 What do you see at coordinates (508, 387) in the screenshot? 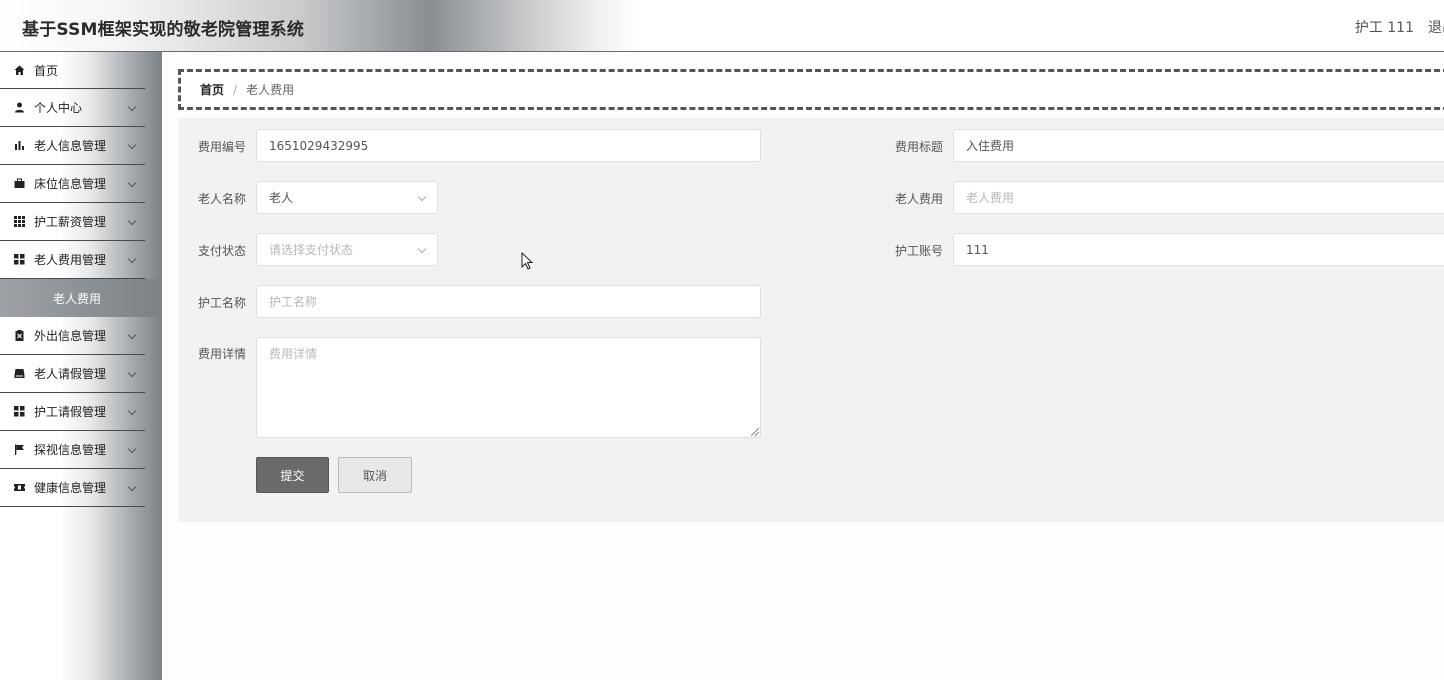
I see `fee-detail-textarea: 费用详情` at bounding box center [508, 387].